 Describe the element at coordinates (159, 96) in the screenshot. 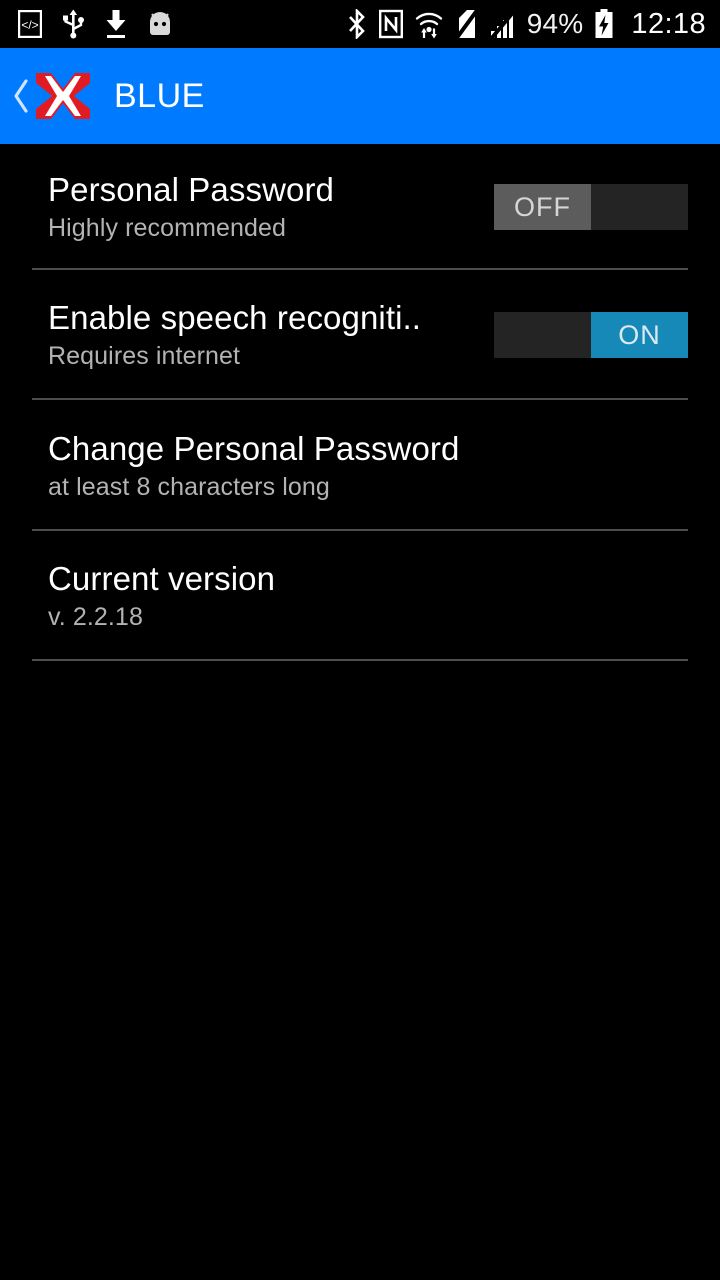

I see `page-title: BLUE` at that location.